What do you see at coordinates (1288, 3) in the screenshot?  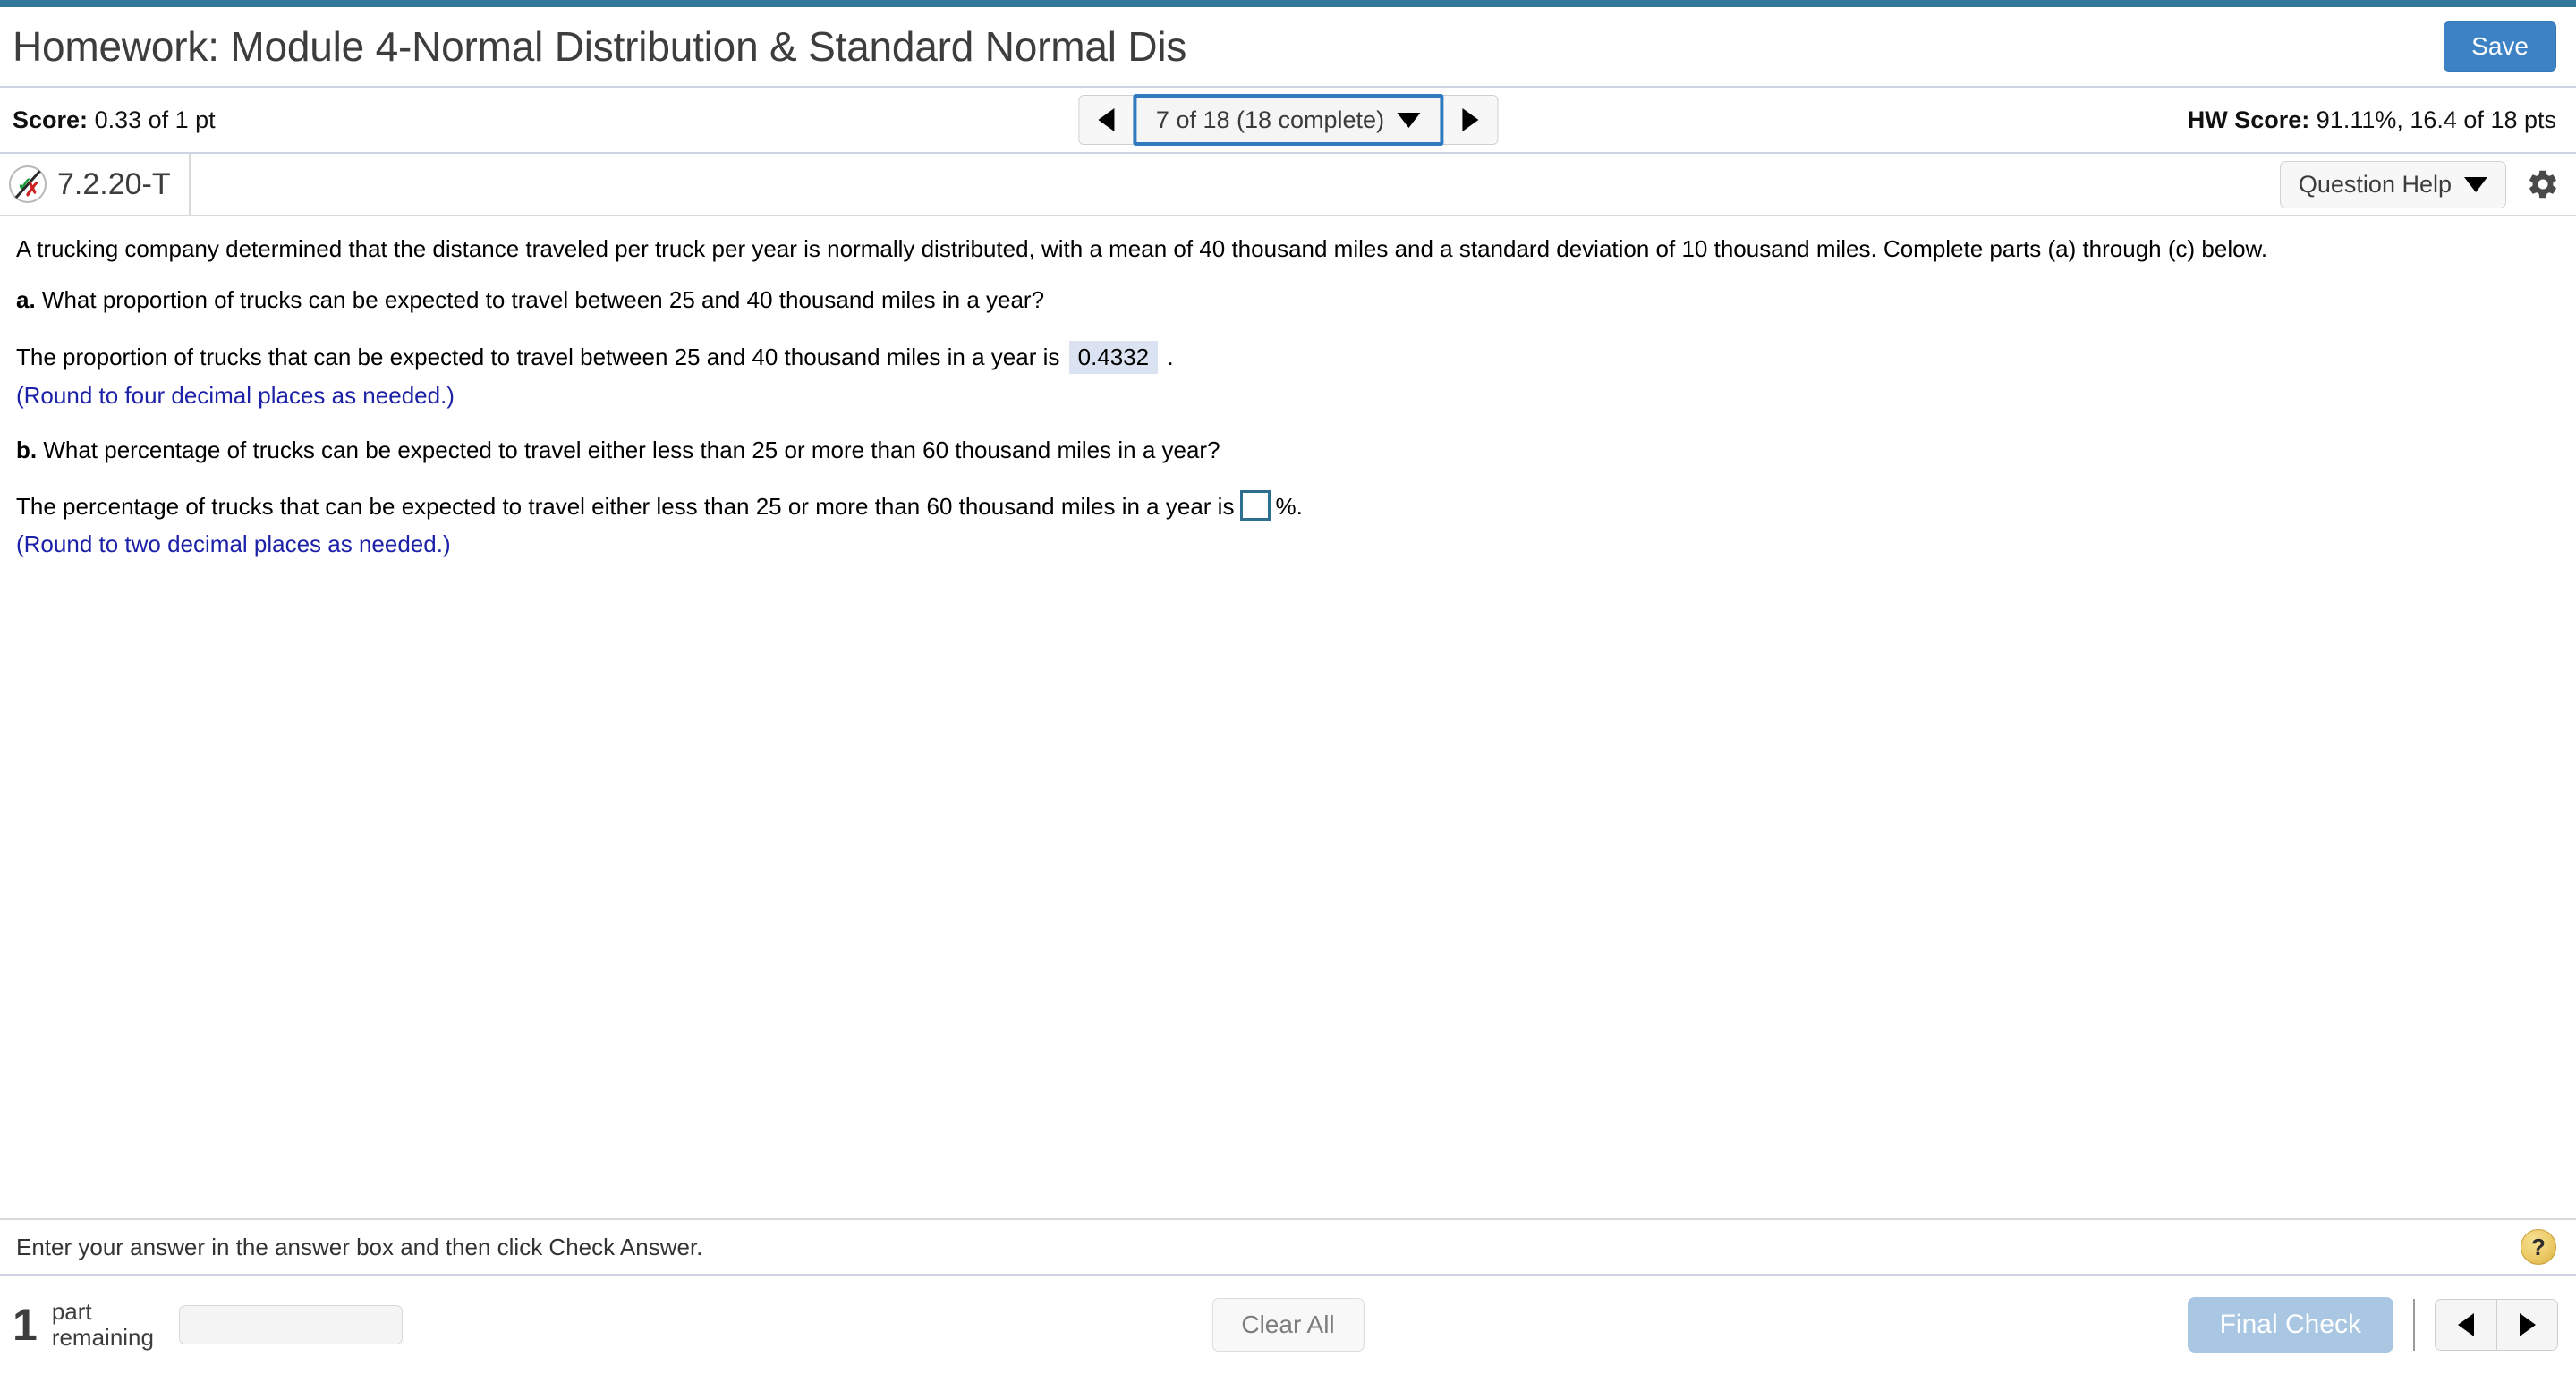 I see `top-accent-bar` at bounding box center [1288, 3].